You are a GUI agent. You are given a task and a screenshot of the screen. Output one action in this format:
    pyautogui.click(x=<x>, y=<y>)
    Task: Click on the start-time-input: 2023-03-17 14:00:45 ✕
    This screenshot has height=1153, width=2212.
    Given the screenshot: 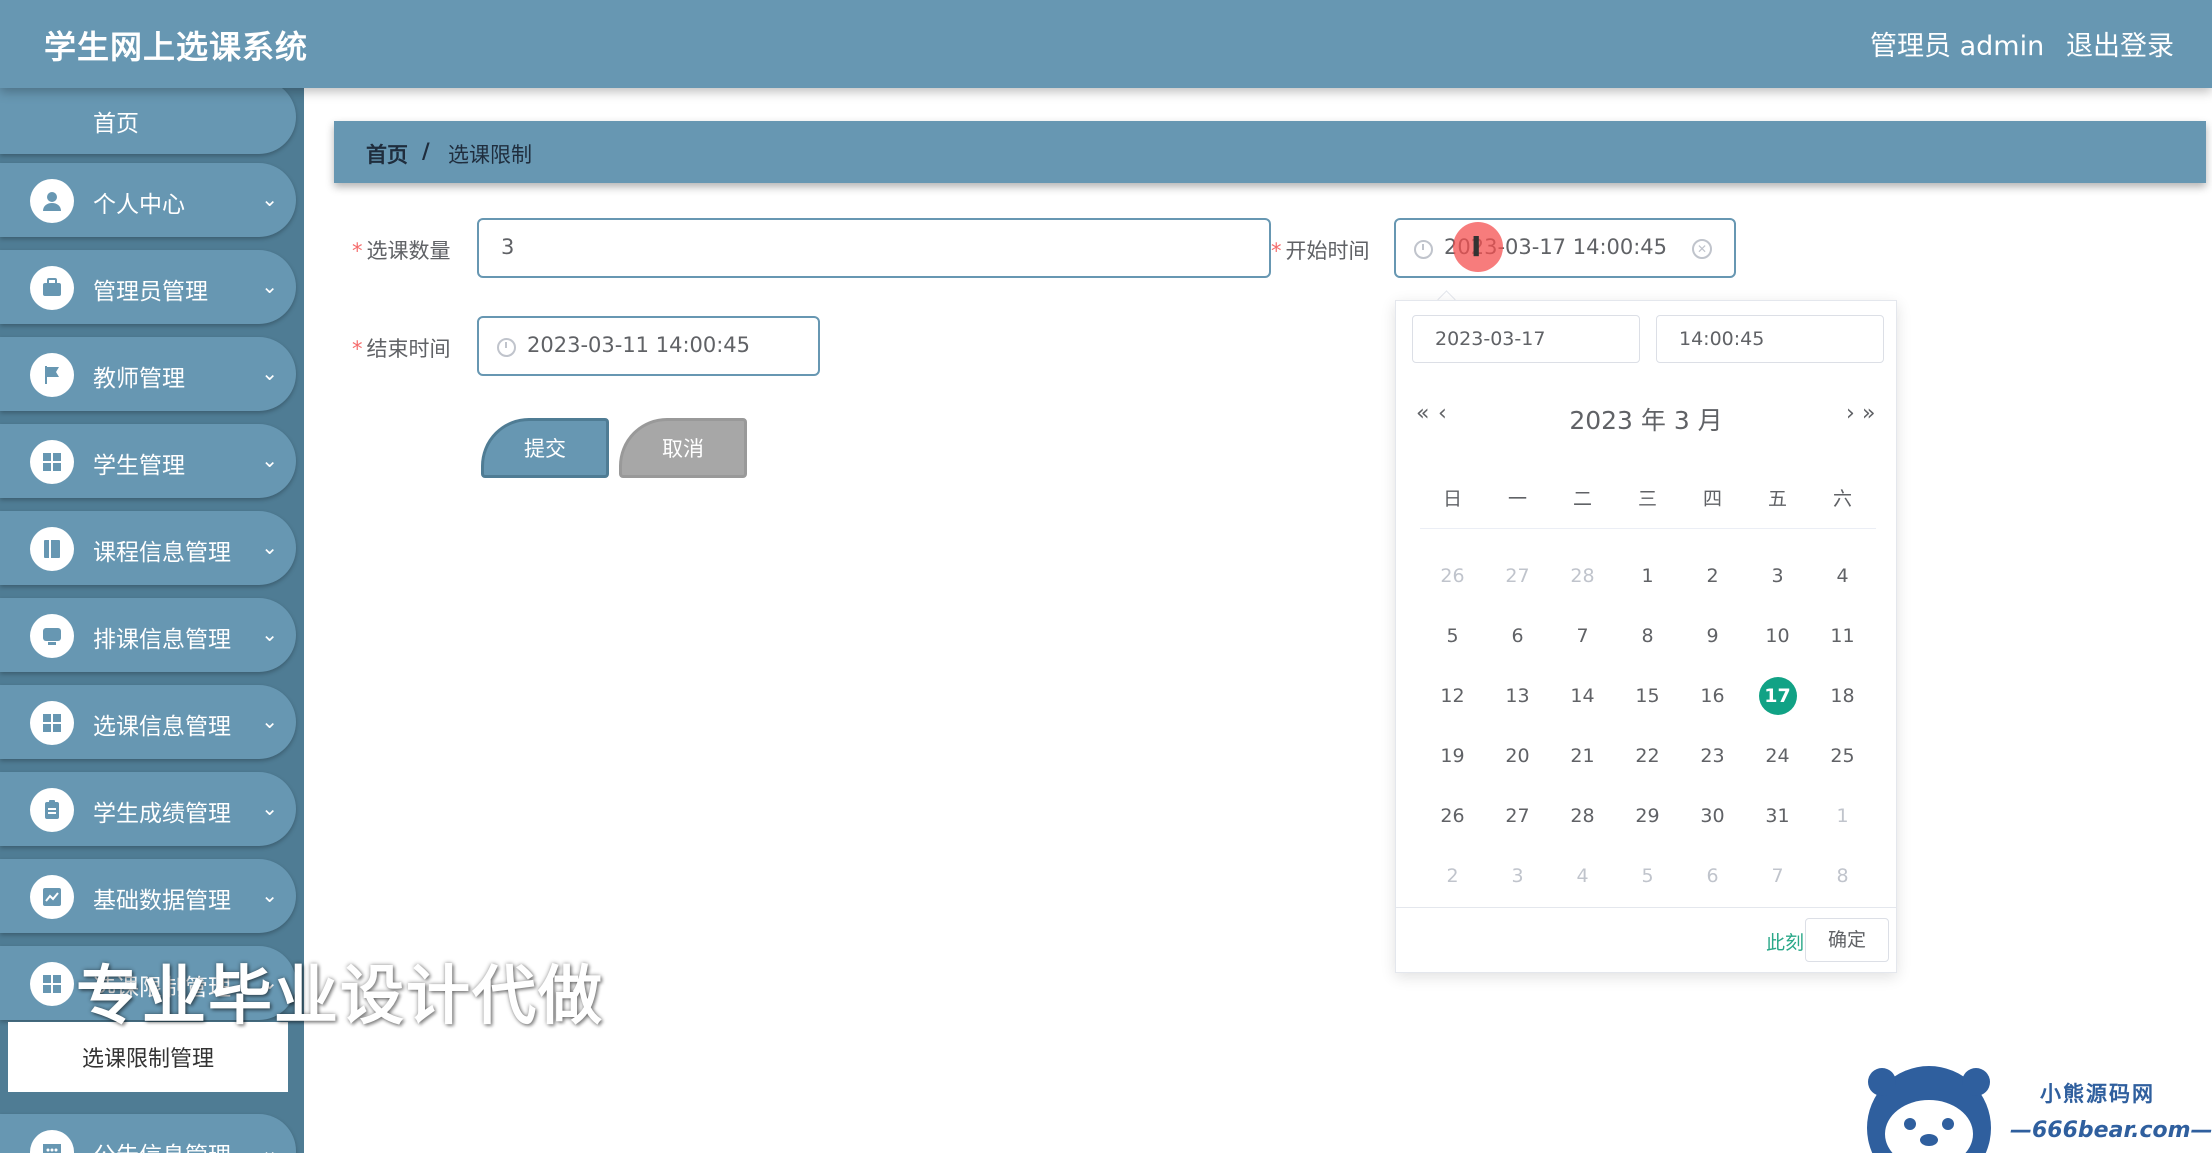 What is the action you would take?
    pyautogui.click(x=1565, y=248)
    